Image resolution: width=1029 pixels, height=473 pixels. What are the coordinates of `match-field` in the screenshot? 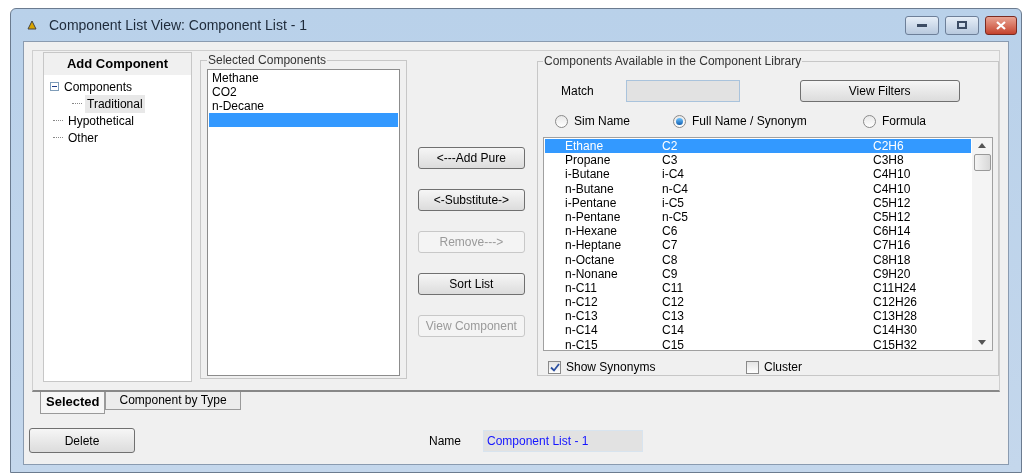 It's located at (682, 91).